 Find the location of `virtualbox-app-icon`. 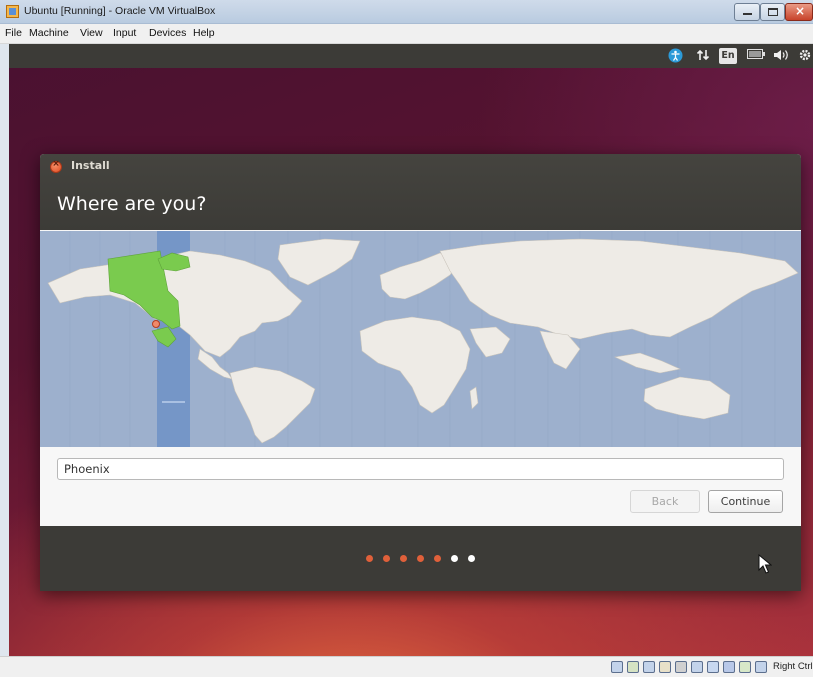

virtualbox-app-icon is located at coordinates (12, 11).